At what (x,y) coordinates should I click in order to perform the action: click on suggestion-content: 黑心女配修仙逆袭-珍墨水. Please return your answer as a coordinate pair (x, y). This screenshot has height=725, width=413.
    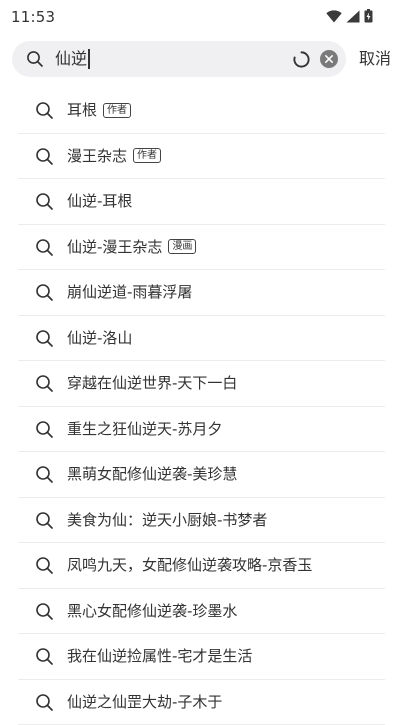
    Looking at the image, I should click on (152, 611).